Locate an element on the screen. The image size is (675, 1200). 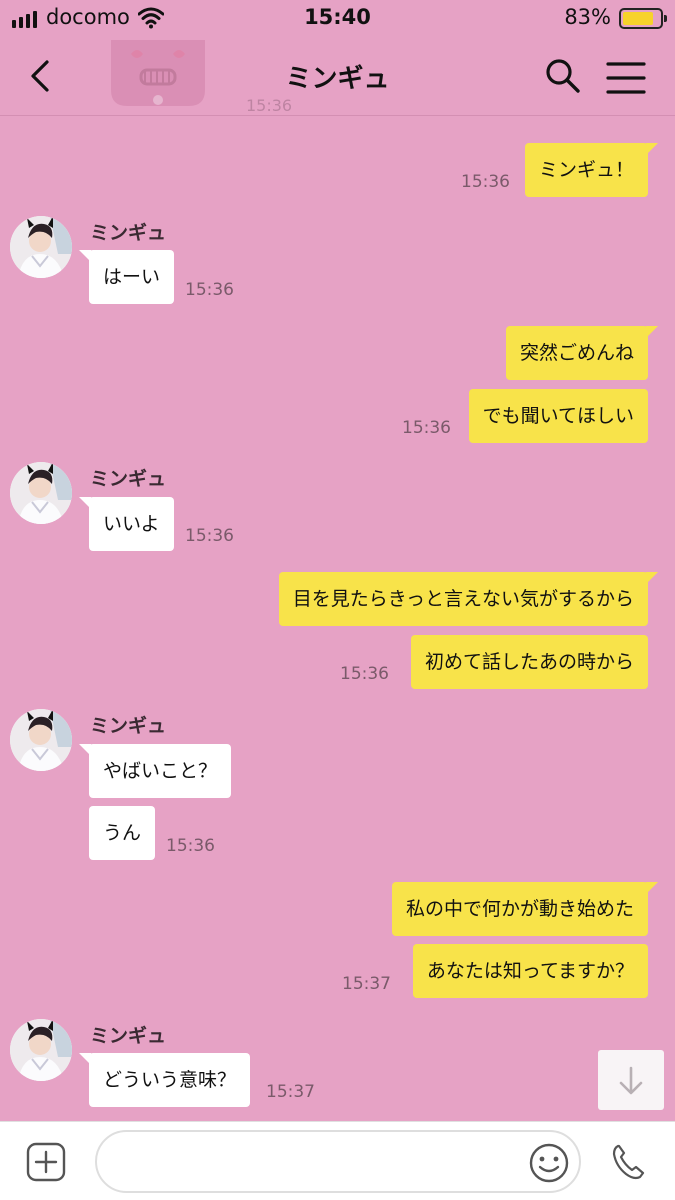
chat-header: 15:36 ミンギュ is located at coordinates (337, 78).